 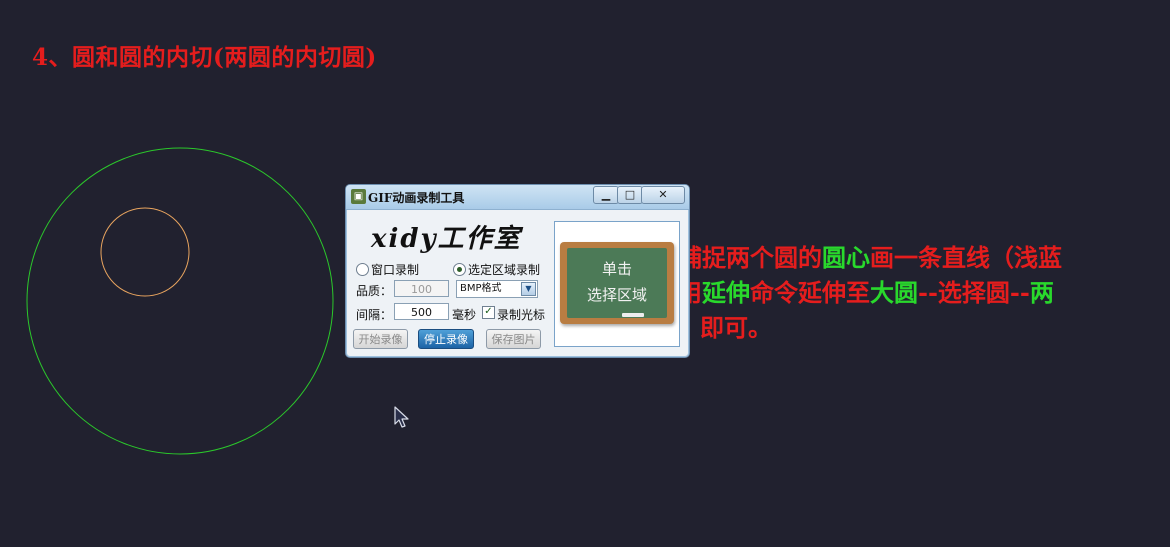 I want to click on radio-window-record: 窗口录制, so click(x=387, y=269).